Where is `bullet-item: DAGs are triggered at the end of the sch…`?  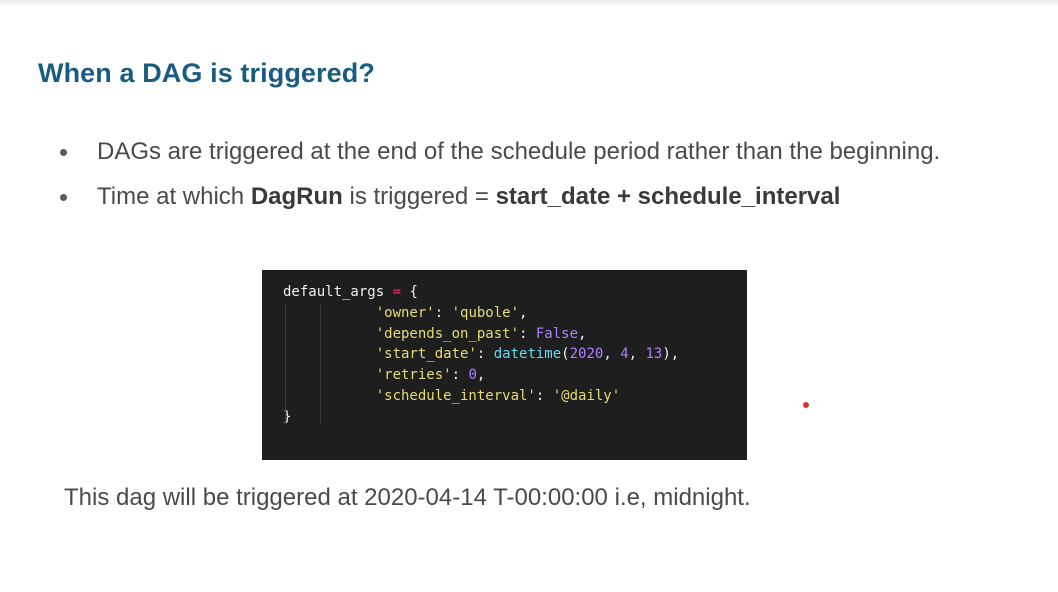 bullet-item: DAGs are triggered at the end of the sch… is located at coordinates (510, 151).